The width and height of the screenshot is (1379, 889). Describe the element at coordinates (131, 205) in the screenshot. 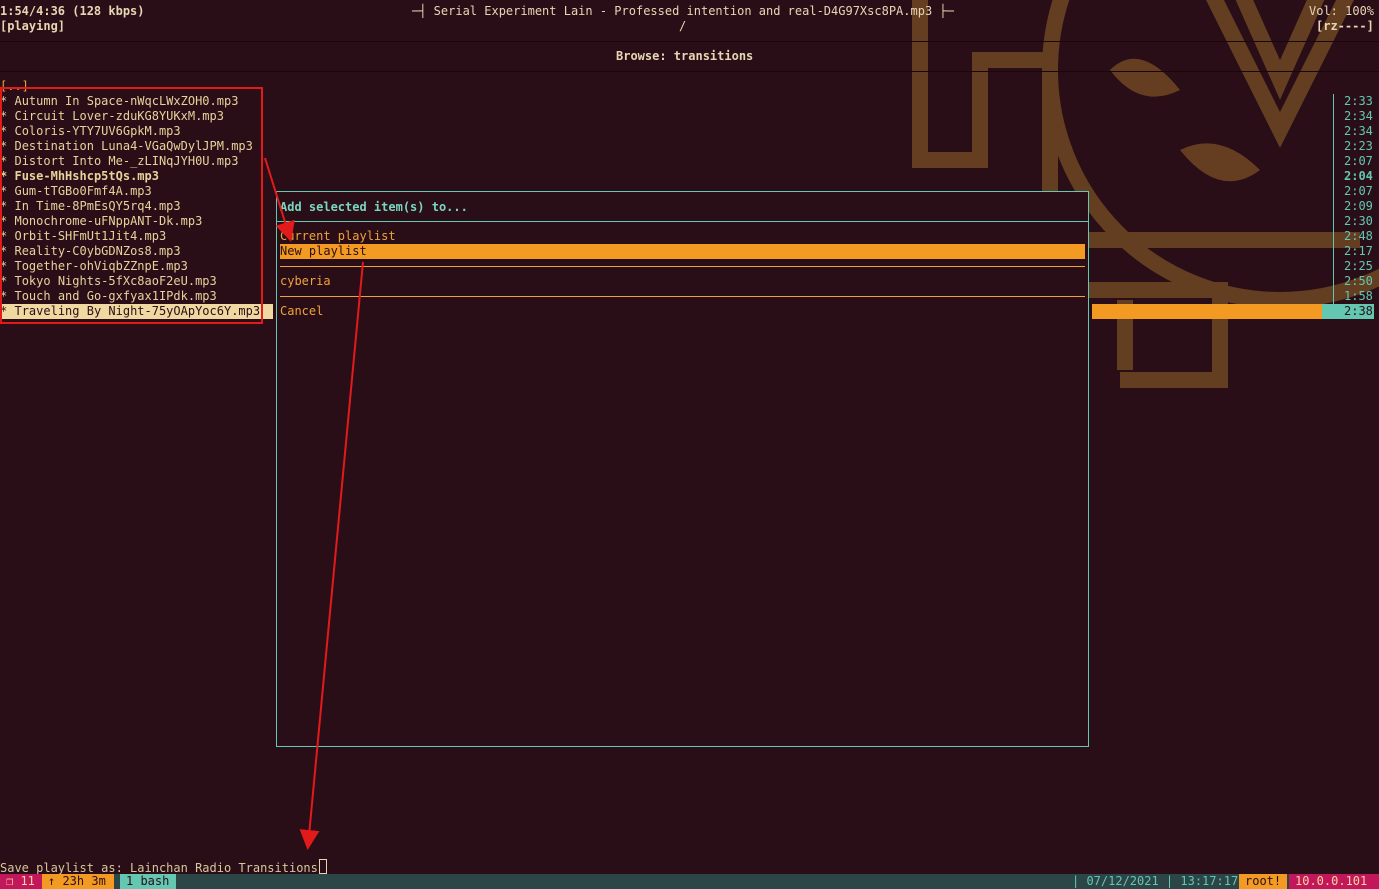

I see `annotation-box` at that location.